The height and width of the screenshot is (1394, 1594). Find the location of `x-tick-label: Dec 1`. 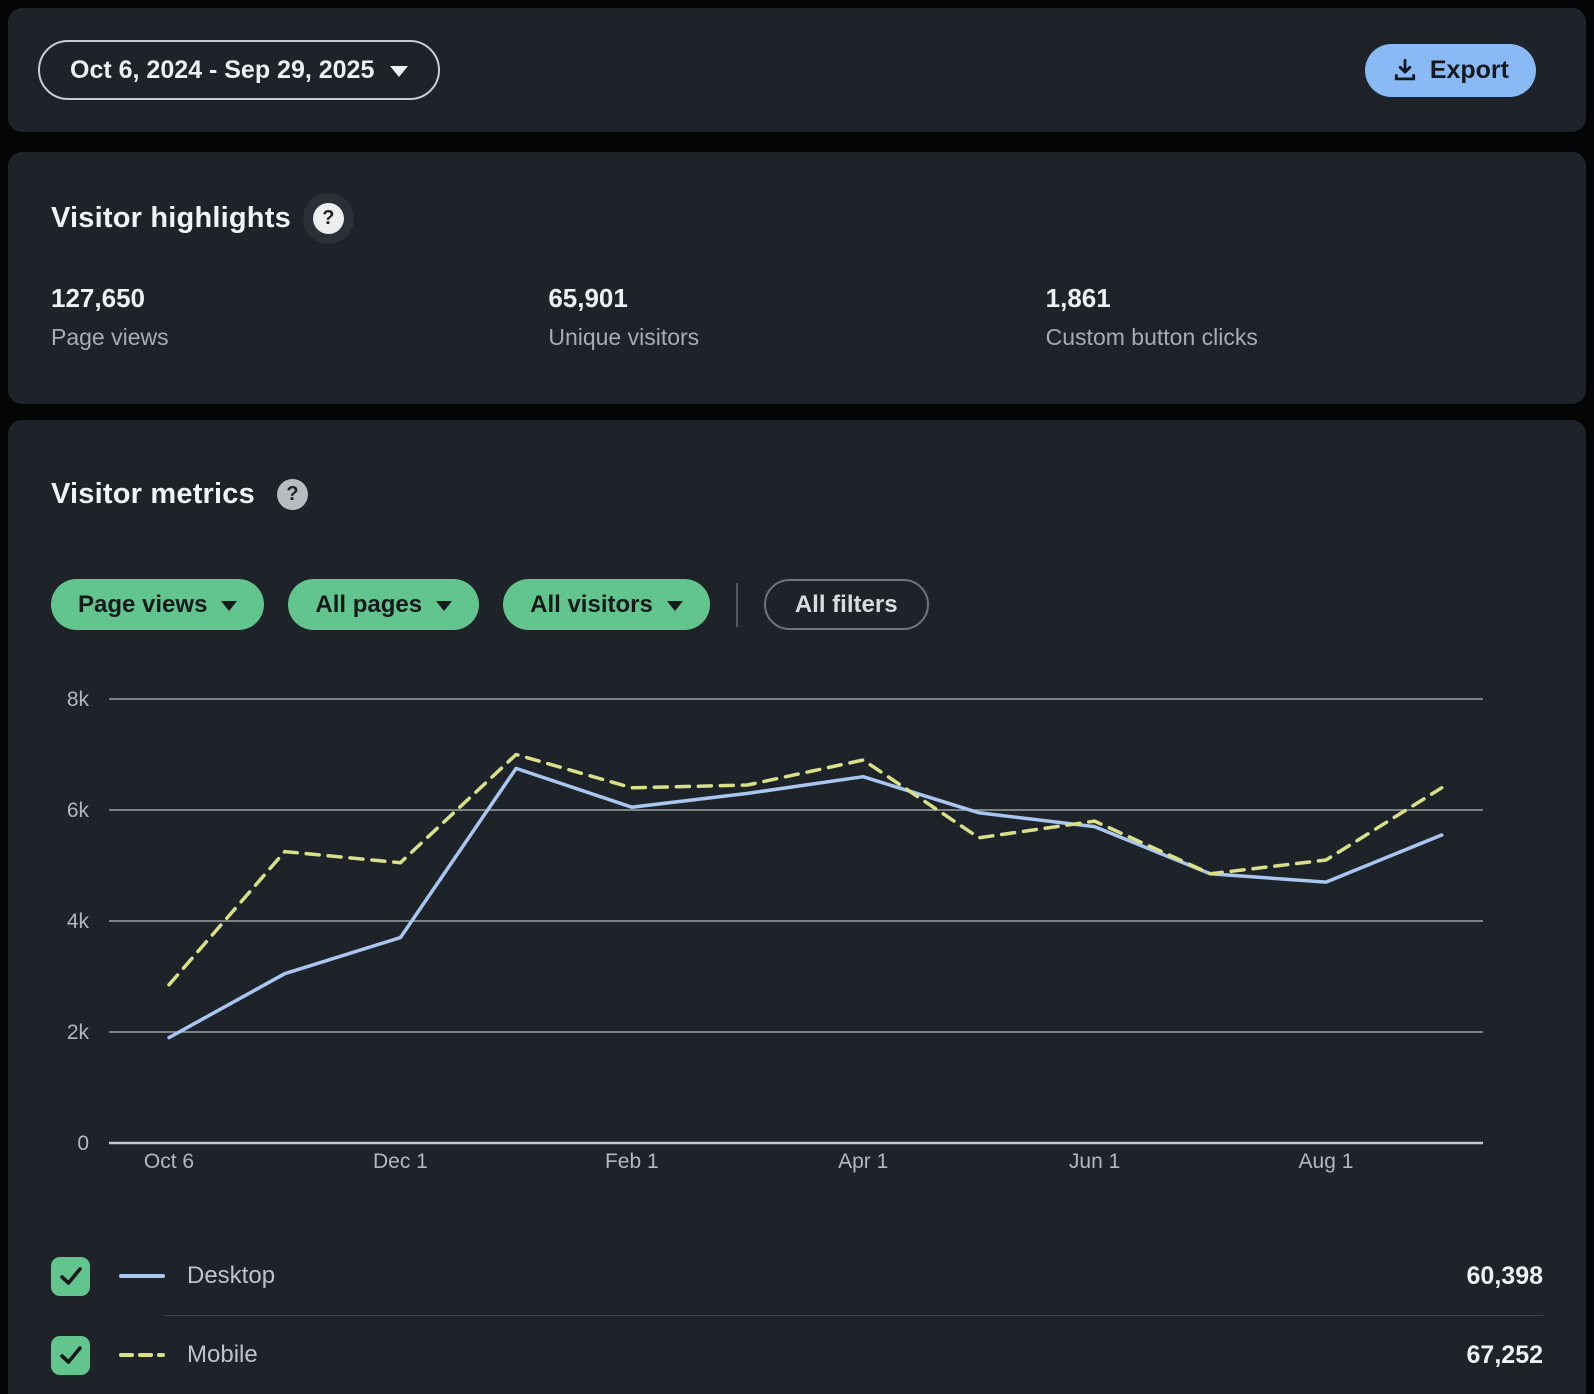

x-tick-label: Dec 1 is located at coordinates (400, 1161).